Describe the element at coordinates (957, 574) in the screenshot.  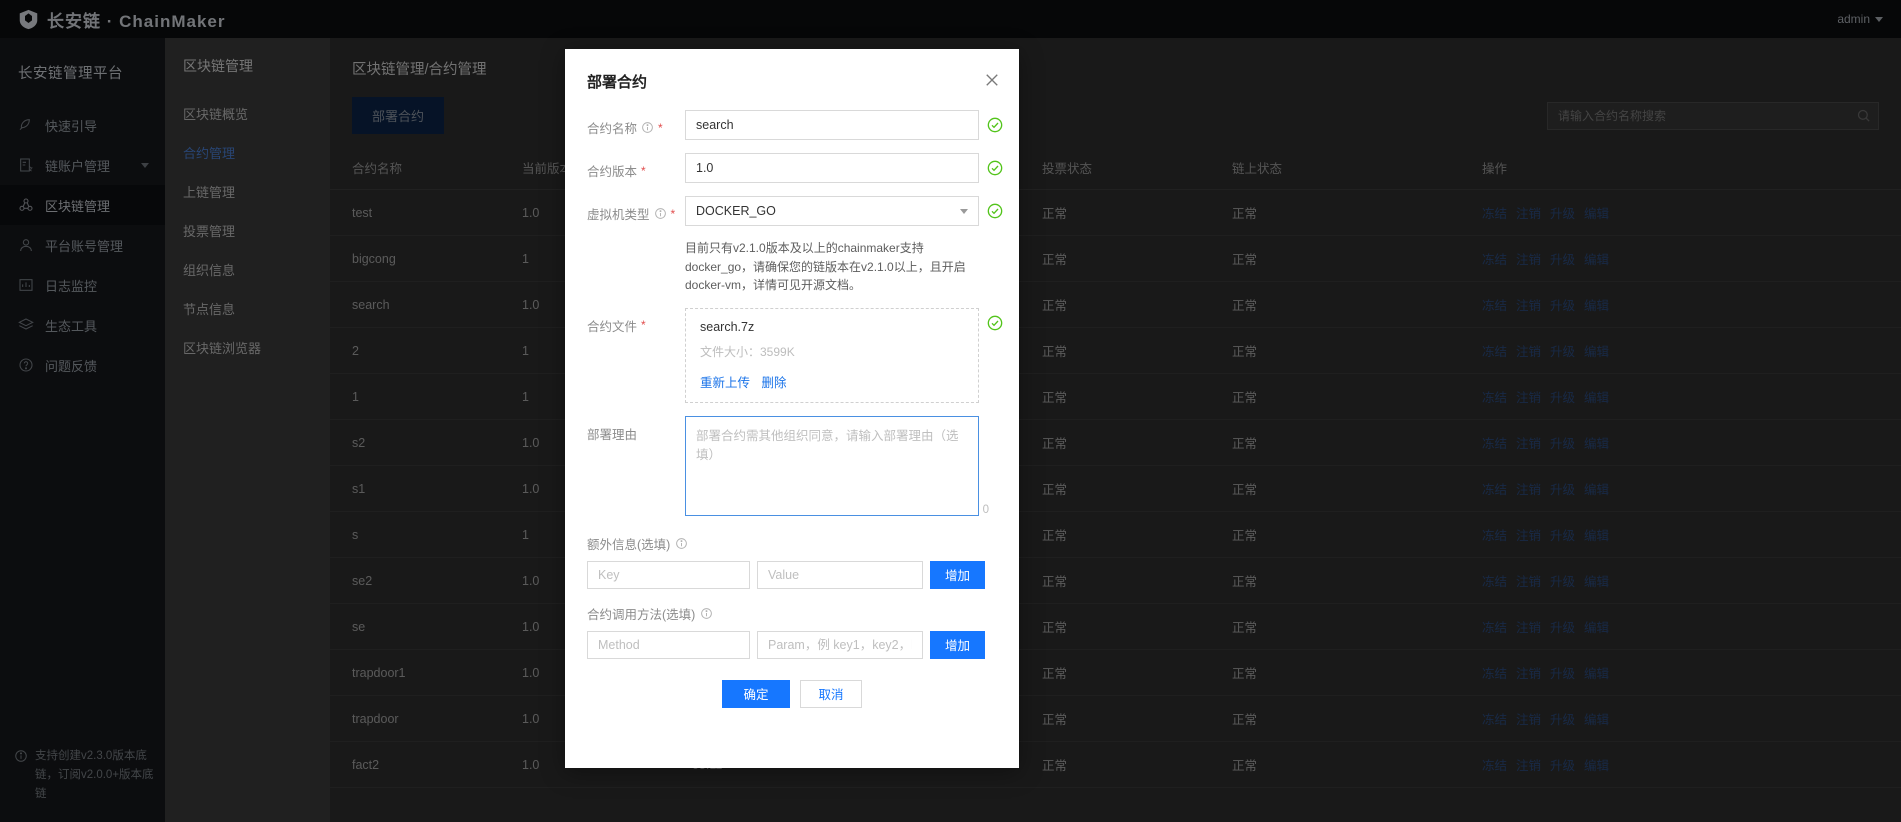
I see `add-extra-info-button: 增加` at that location.